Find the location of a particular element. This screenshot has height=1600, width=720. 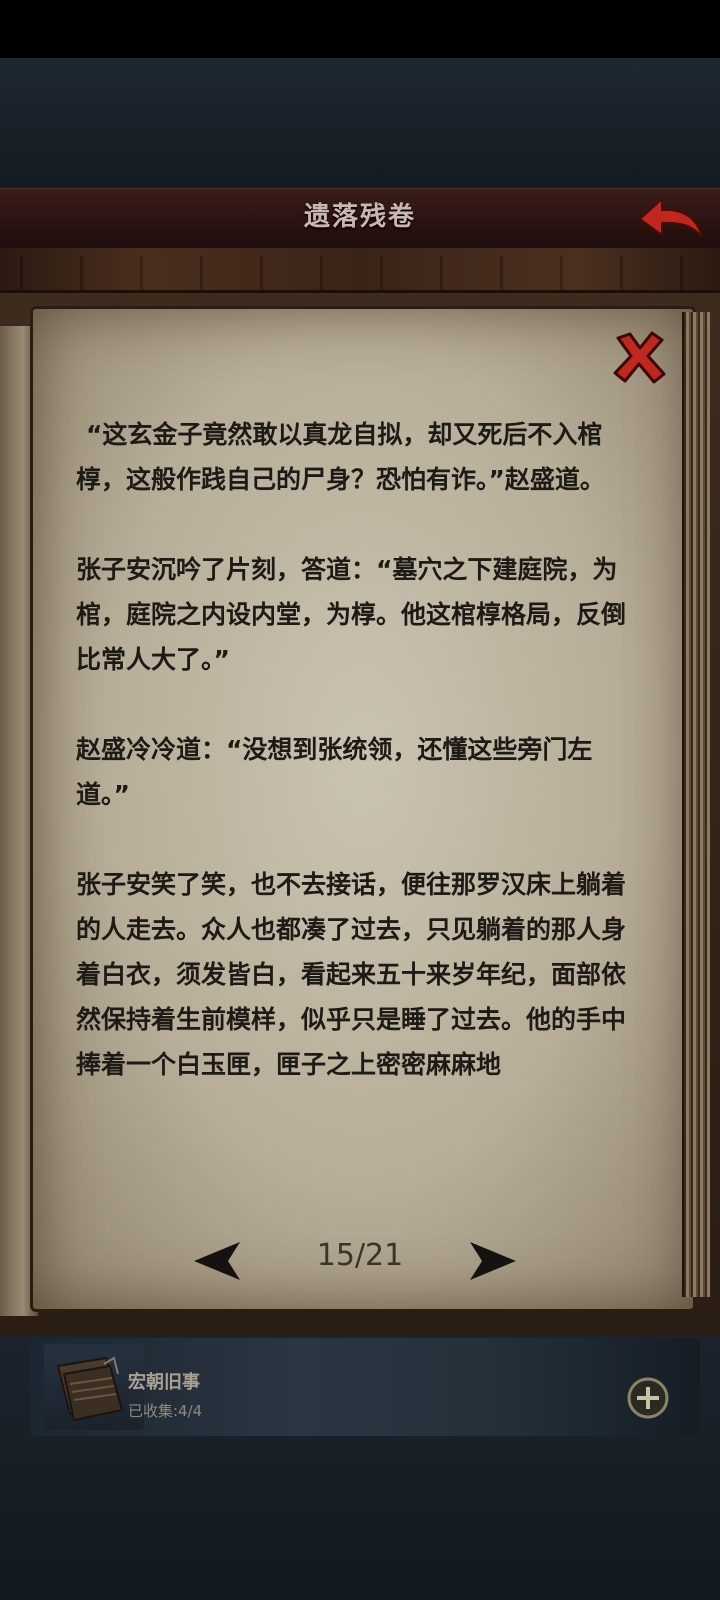

page-number: 15/21 is located at coordinates (360, 1255).